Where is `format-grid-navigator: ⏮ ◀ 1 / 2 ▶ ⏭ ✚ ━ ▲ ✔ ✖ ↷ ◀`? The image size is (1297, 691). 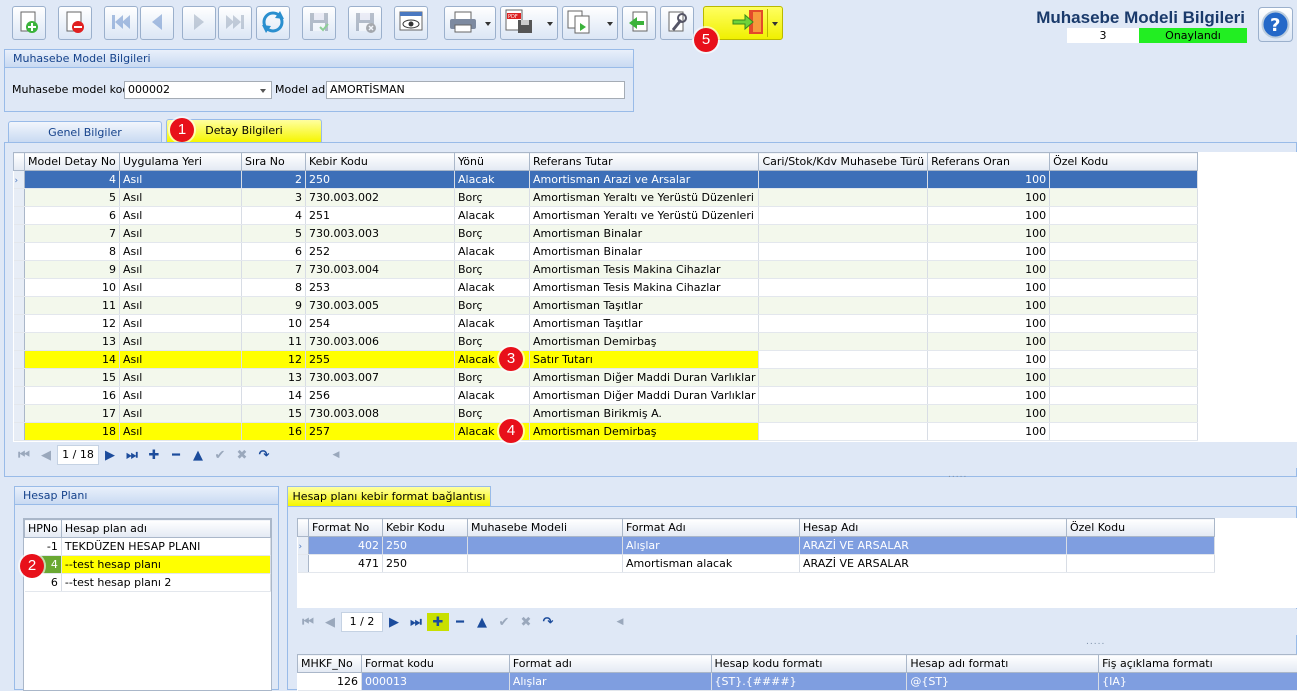 format-grid-navigator: ⏮ ◀ 1 / 2 ▶ ⏭ ✚ ━ ▲ ✔ ✖ ↷ ◀ is located at coordinates (797, 622).